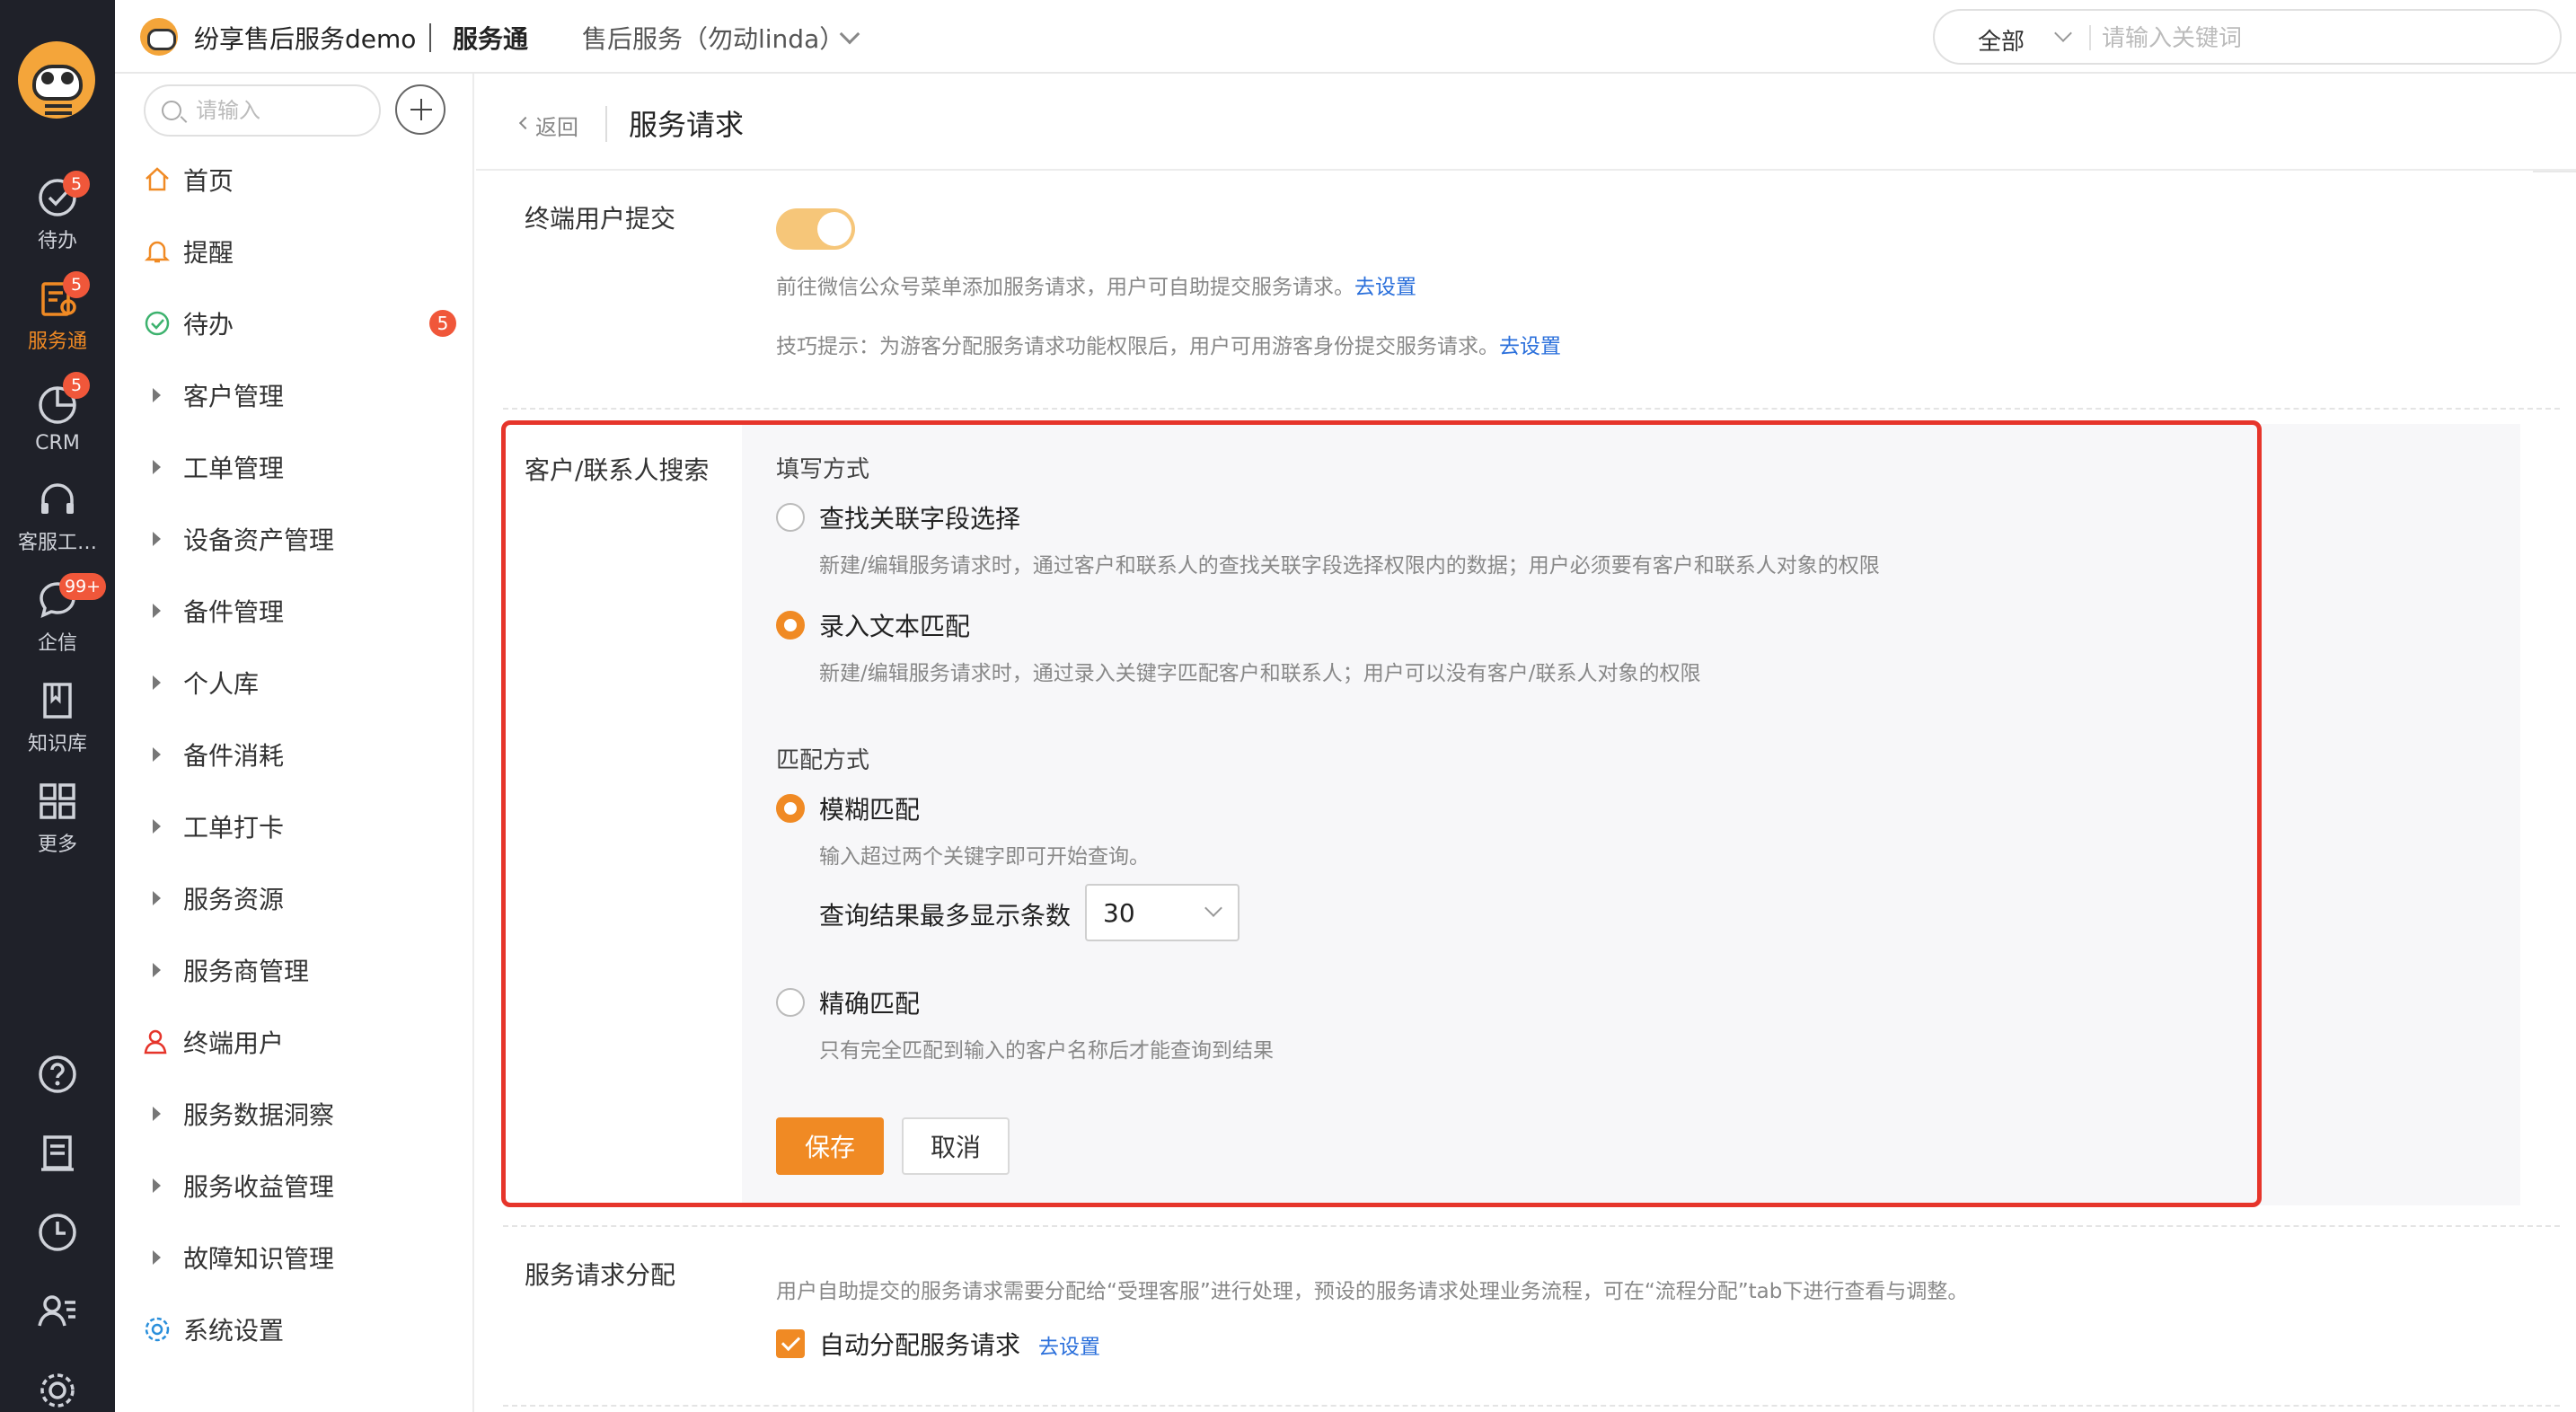 This screenshot has width=2576, height=1412. I want to click on sidebar-item-label: 待办, so click(208, 325).